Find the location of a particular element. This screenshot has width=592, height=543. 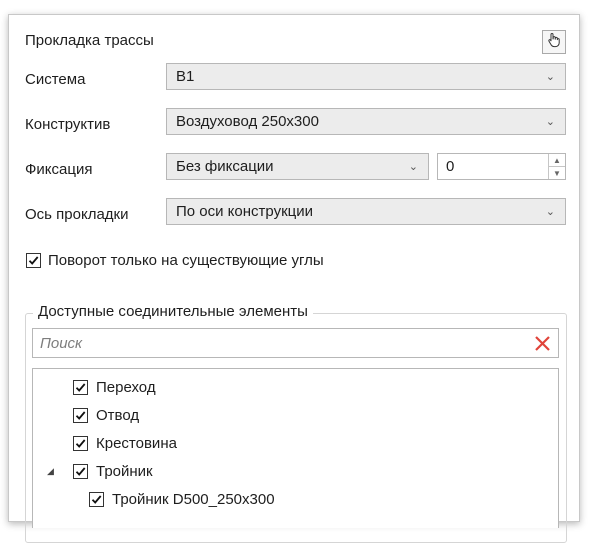

hand-pointer-icon is located at coordinates (554, 42).